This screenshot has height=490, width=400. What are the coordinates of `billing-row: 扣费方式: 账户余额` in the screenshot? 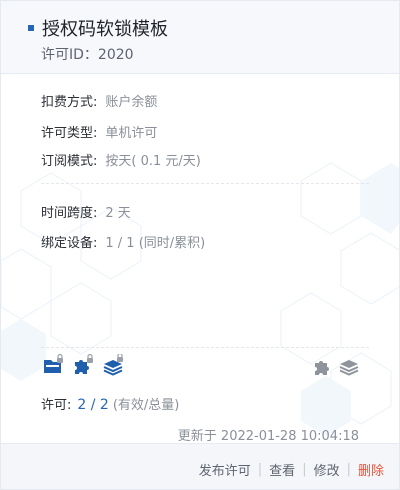 It's located at (99, 100).